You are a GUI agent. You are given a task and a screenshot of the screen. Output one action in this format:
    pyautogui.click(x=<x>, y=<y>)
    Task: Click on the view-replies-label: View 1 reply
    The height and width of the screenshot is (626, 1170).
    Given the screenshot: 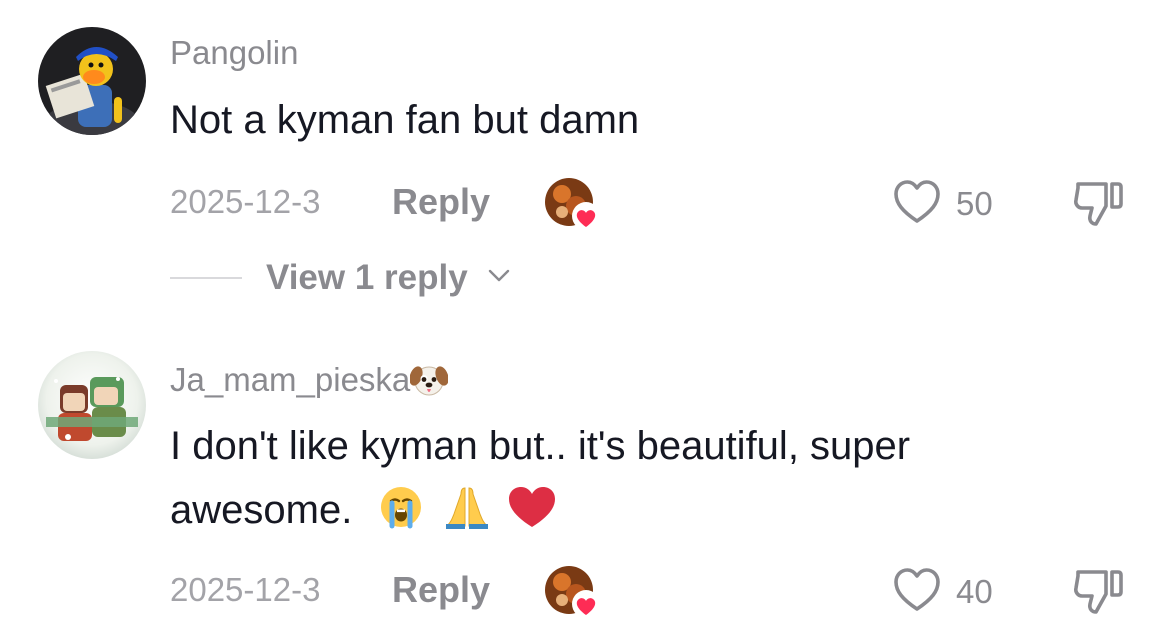 What is the action you would take?
    pyautogui.click(x=367, y=277)
    